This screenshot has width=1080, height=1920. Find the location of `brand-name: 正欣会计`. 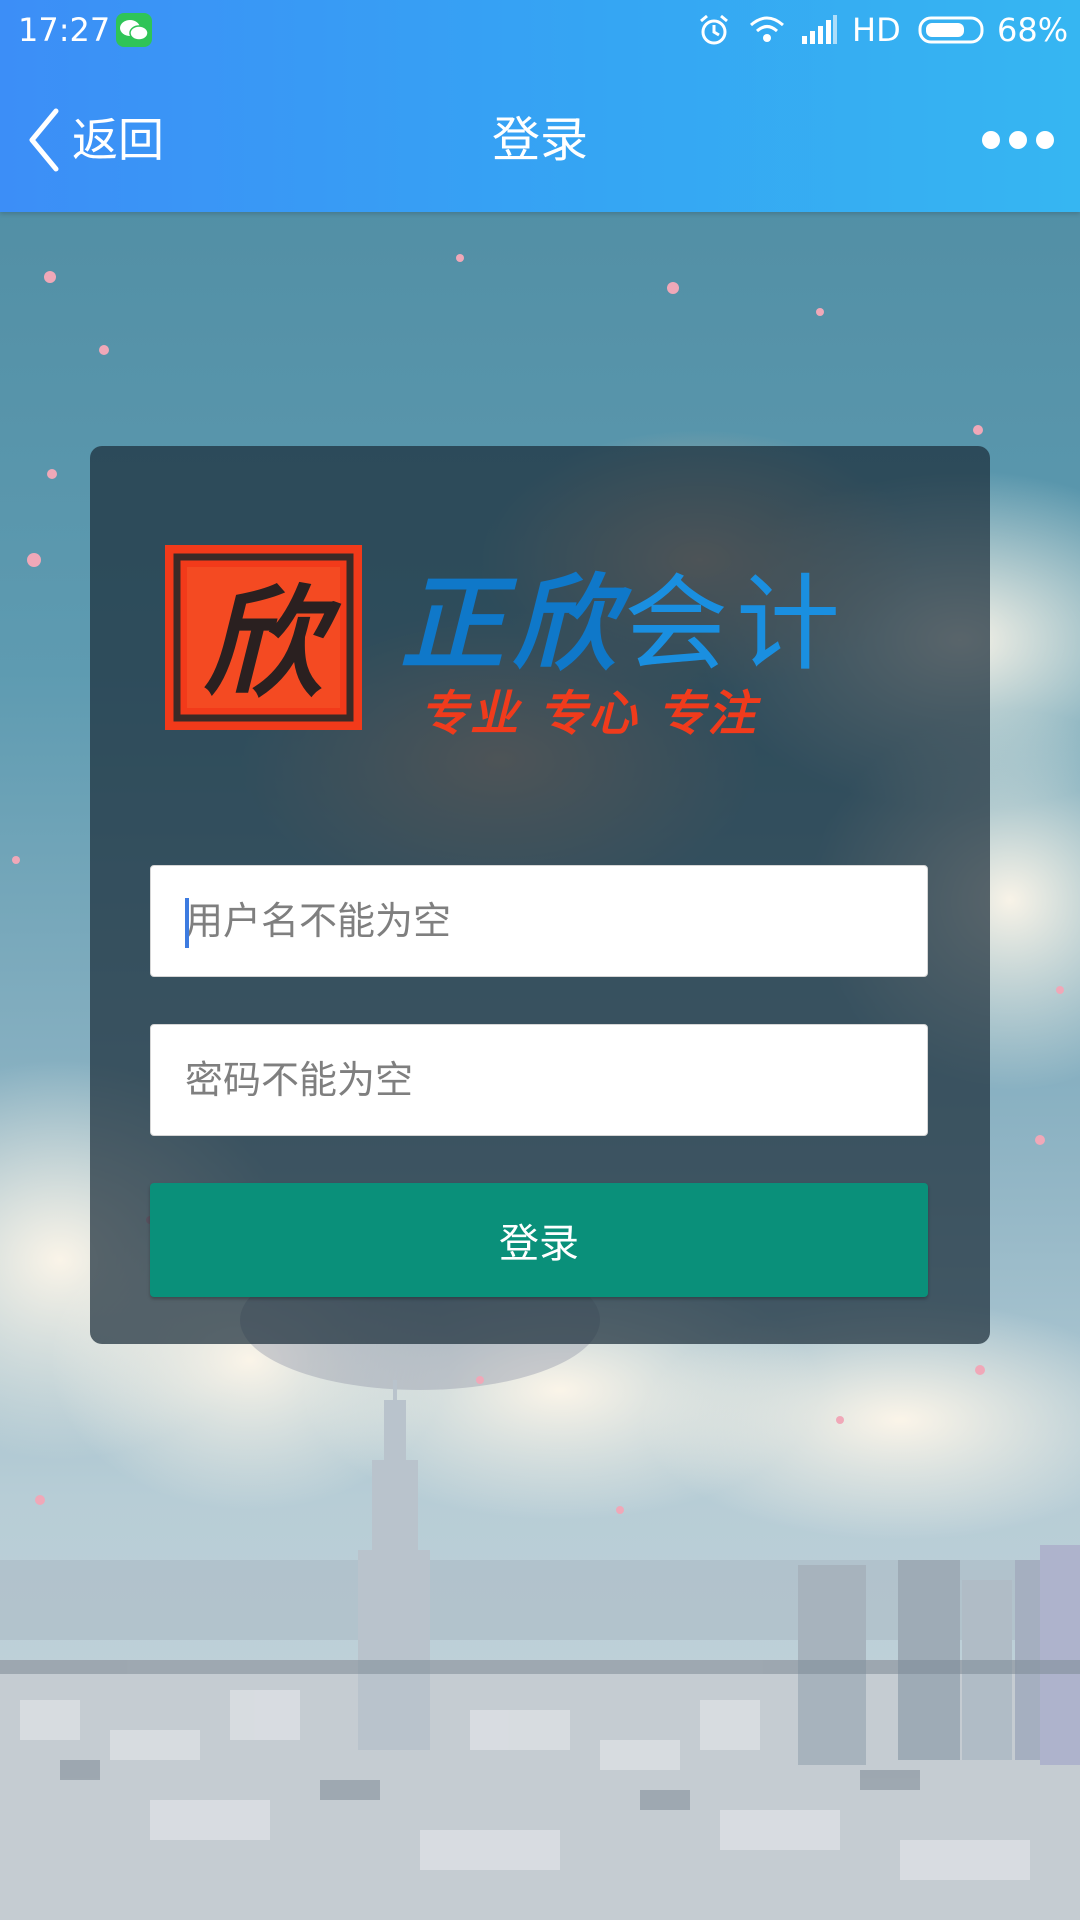

brand-name: 正欣会计 is located at coordinates (624, 623).